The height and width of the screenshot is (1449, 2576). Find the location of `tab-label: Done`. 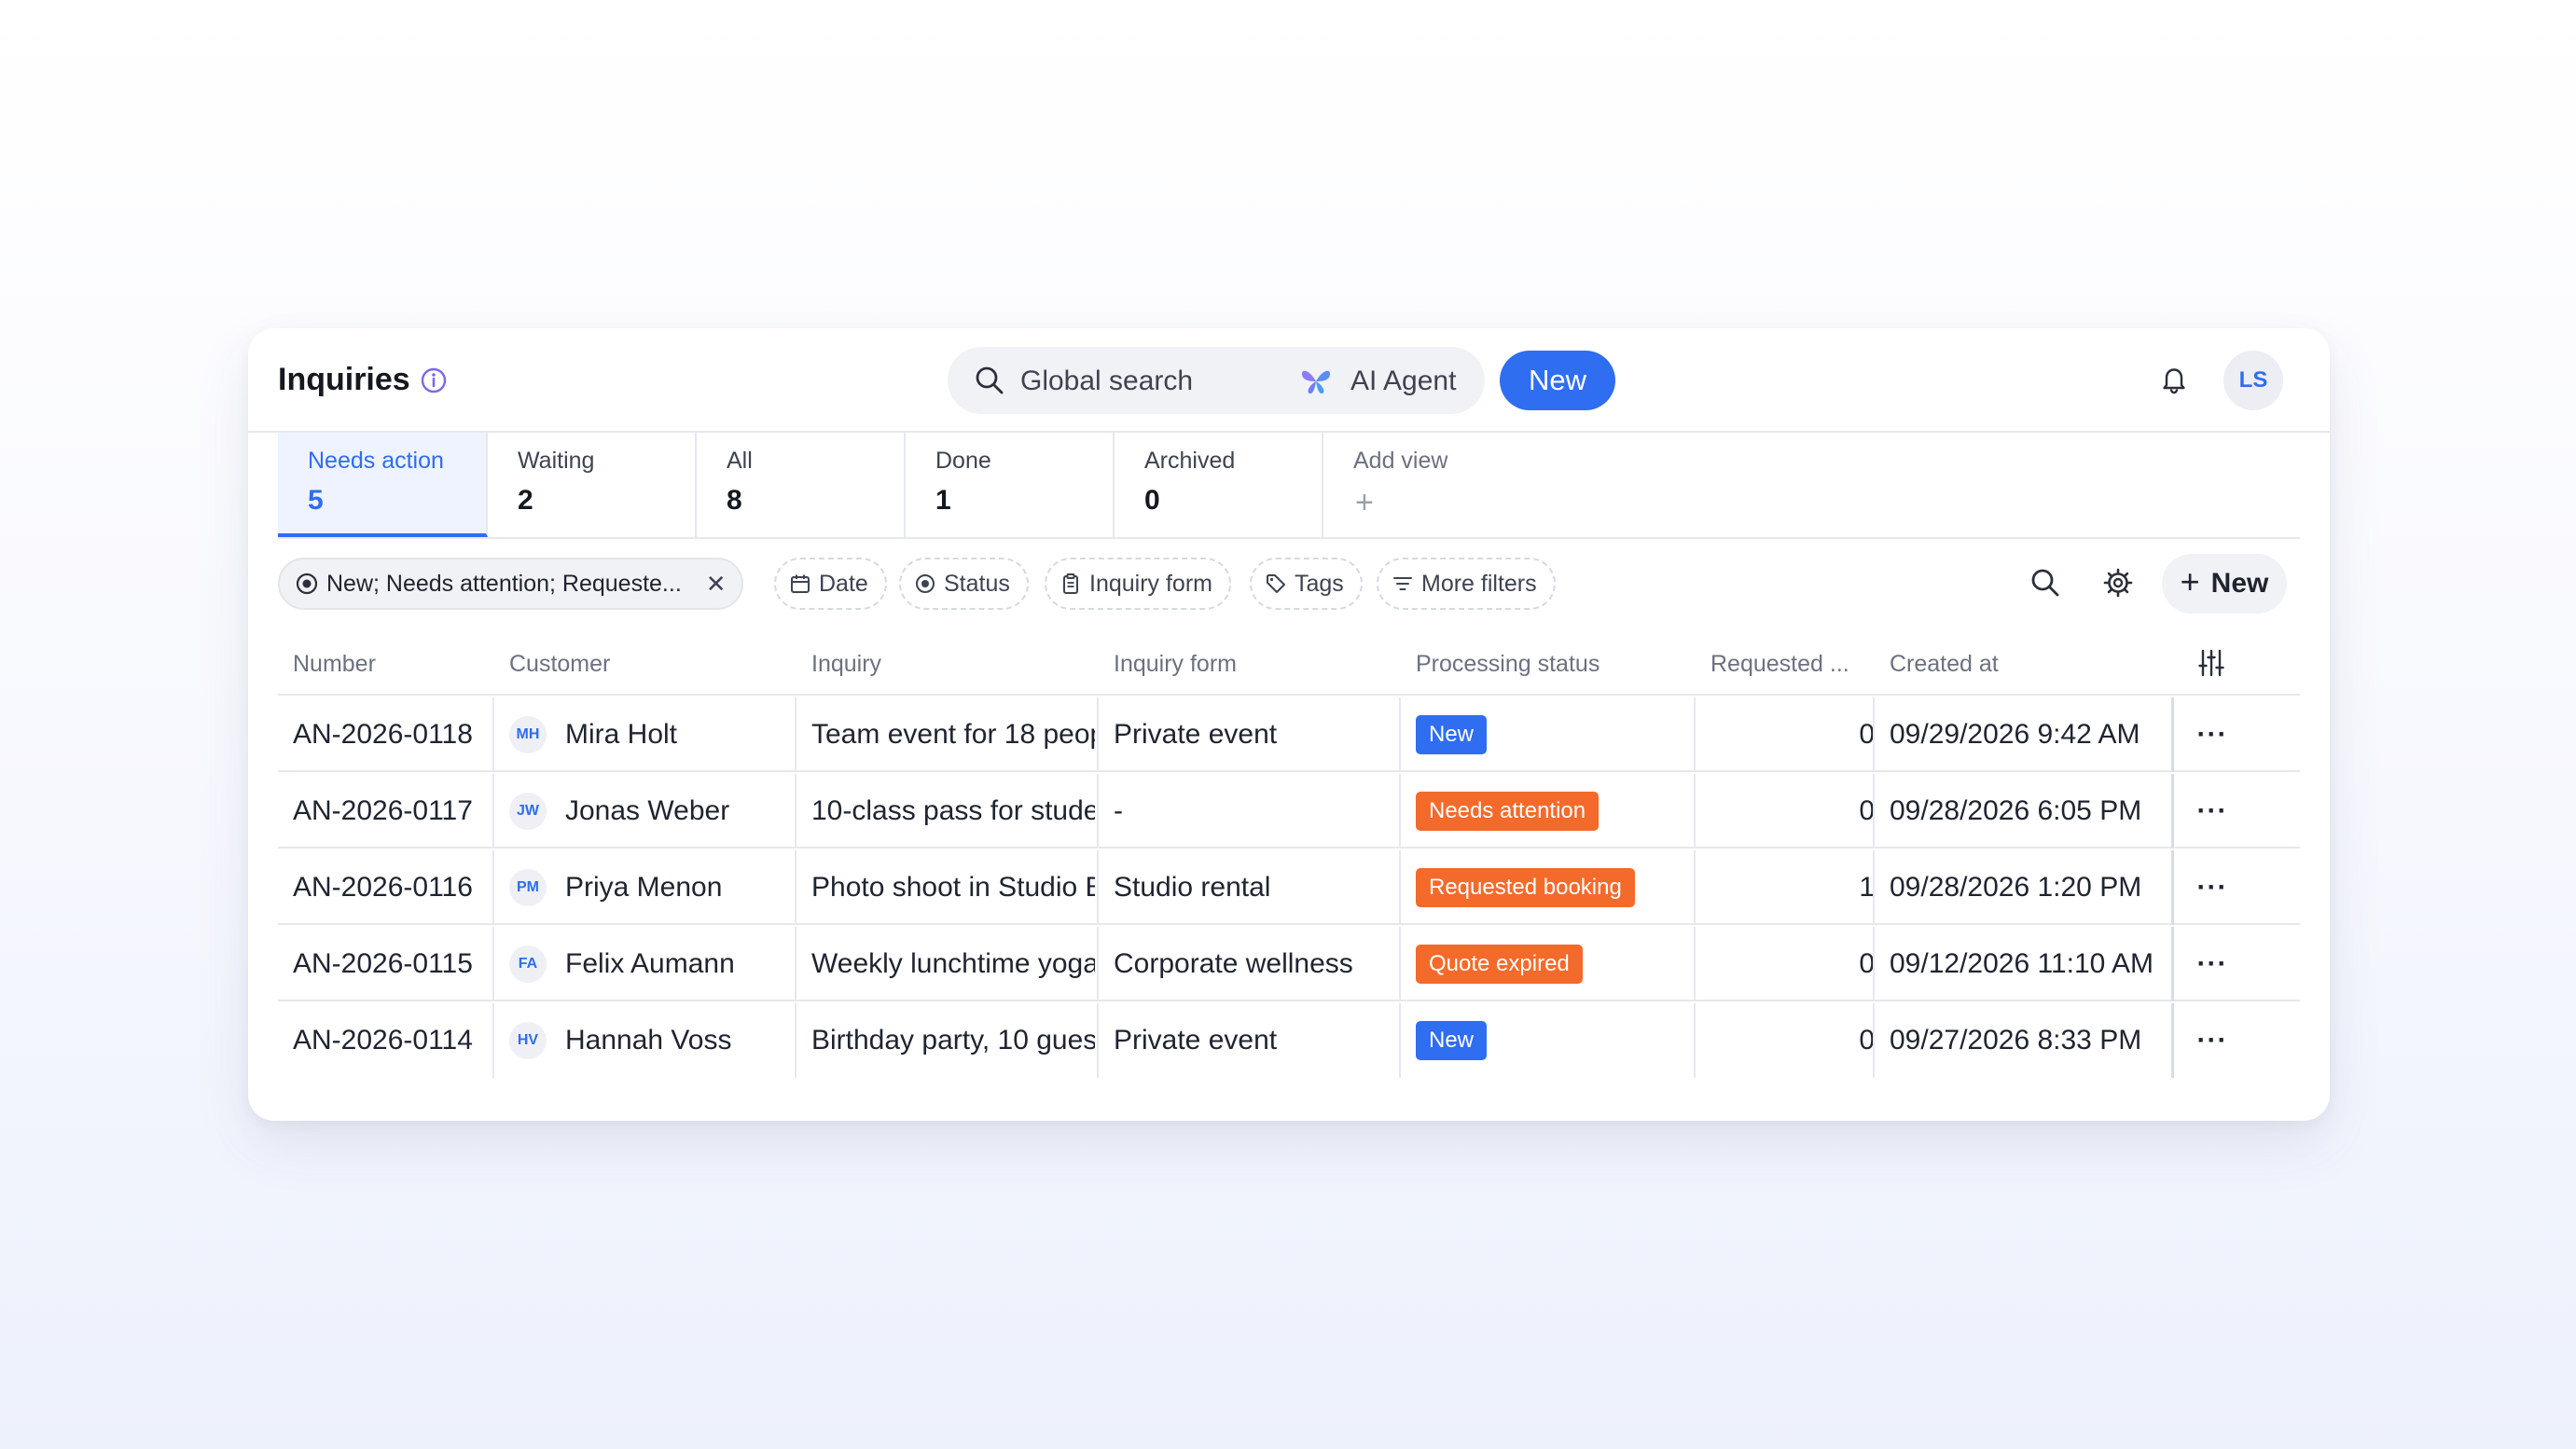

tab-label: Done is located at coordinates (963, 461).